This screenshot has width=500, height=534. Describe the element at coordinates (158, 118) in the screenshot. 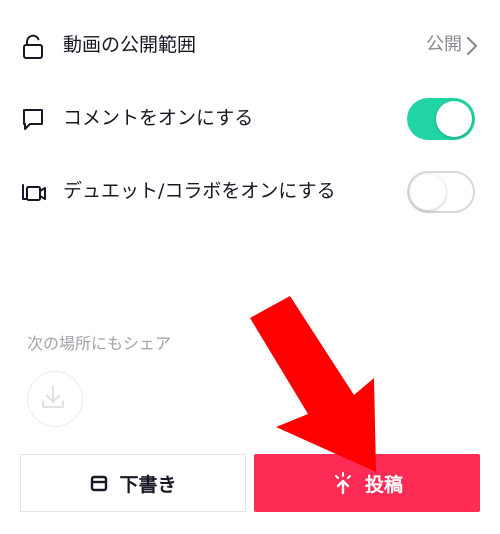

I see `comments-label: コメントをオンにする` at that location.